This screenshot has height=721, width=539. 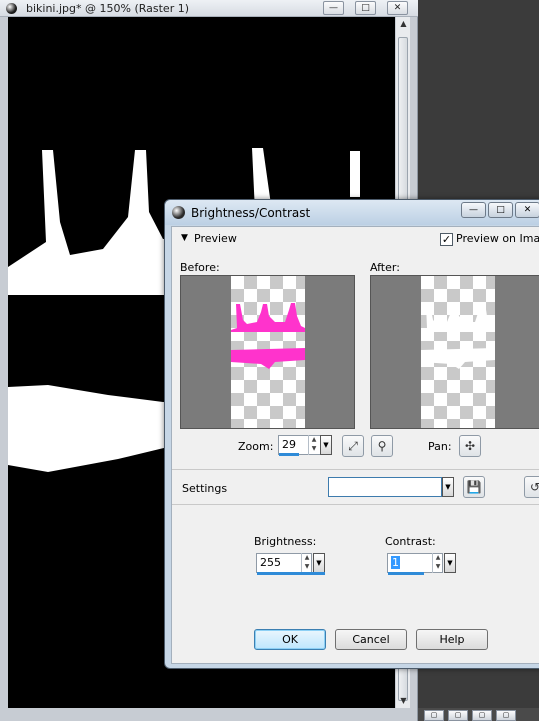 I want to click on doc-close-button: ✕, so click(x=397, y=8).